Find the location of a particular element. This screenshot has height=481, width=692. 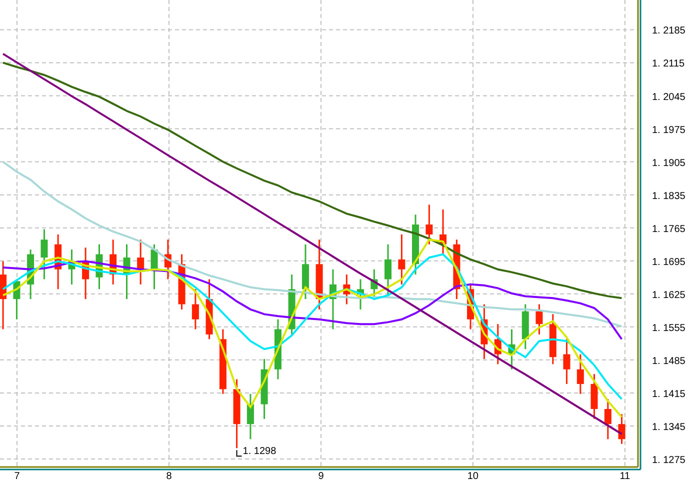

axis-label: 1. 1415 is located at coordinates (669, 394).